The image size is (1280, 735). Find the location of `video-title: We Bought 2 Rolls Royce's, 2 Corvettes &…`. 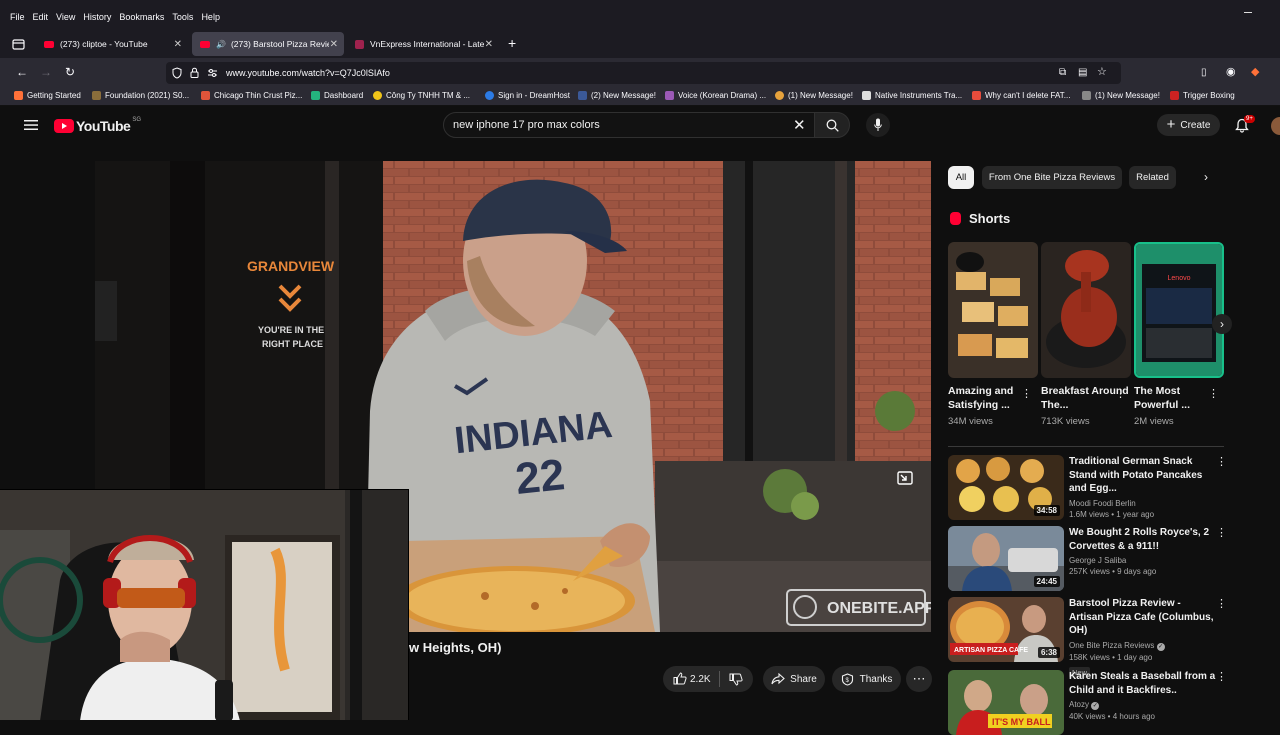

video-title: We Bought 2 Rolls Royce's, 2 Corvettes &… is located at coordinates (1143, 539).